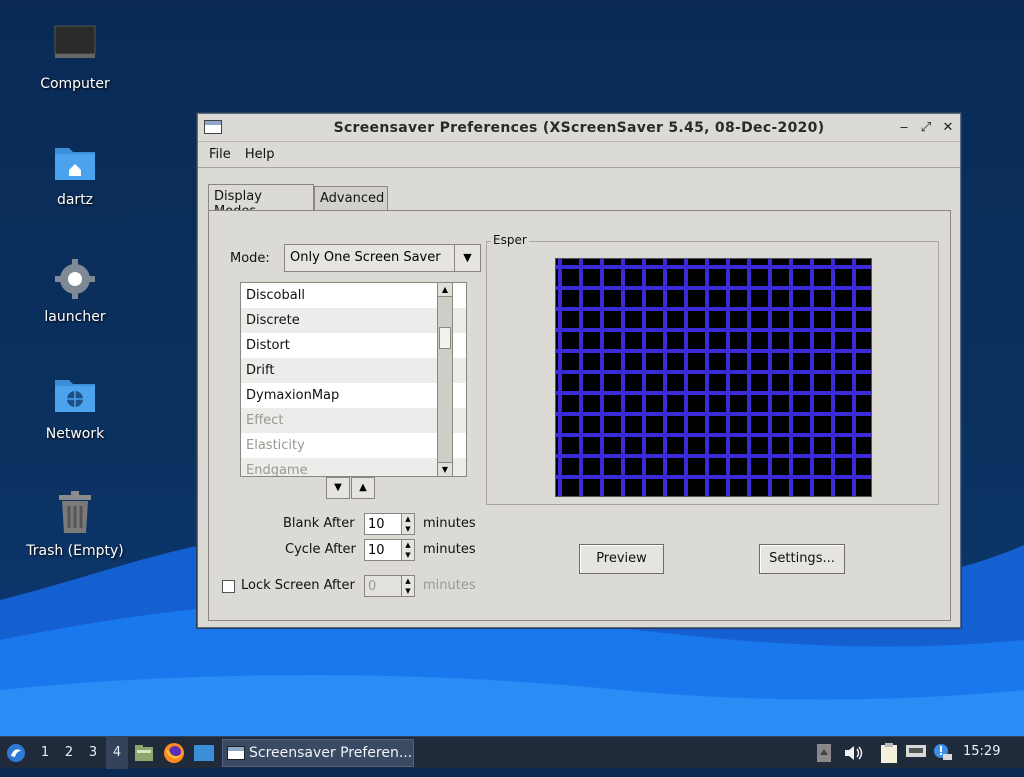  Describe the element at coordinates (75, 396) in the screenshot. I see `network-folder-icon` at that location.